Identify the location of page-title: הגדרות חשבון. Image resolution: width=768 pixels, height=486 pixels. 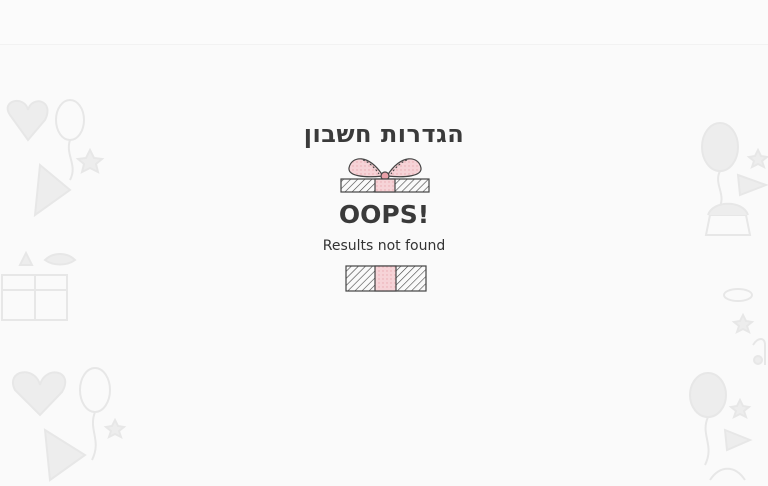
(384, 134).